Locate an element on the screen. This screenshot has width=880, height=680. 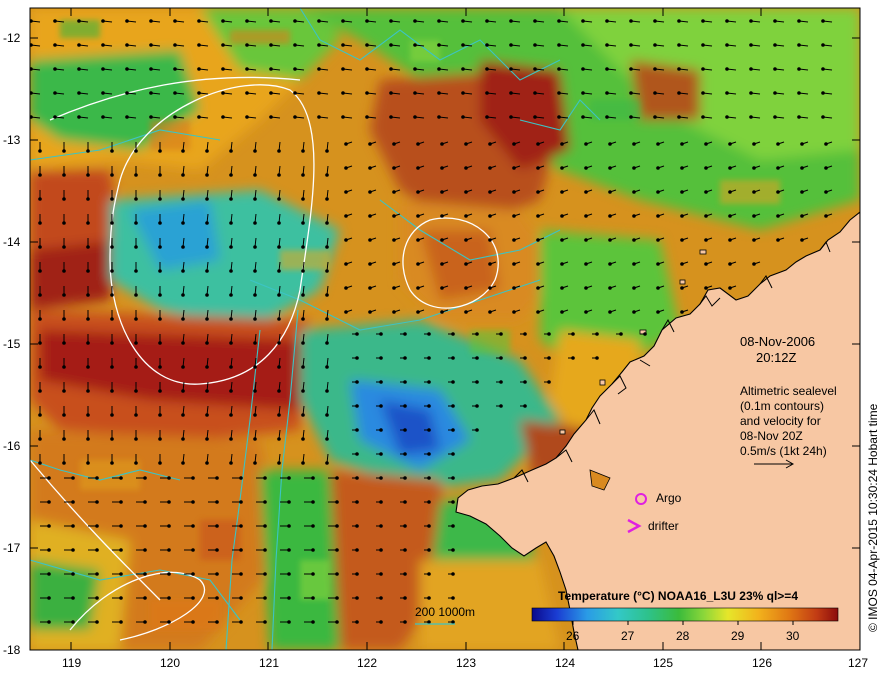
lat-tick-label: -13 is located at coordinates (12, 140).